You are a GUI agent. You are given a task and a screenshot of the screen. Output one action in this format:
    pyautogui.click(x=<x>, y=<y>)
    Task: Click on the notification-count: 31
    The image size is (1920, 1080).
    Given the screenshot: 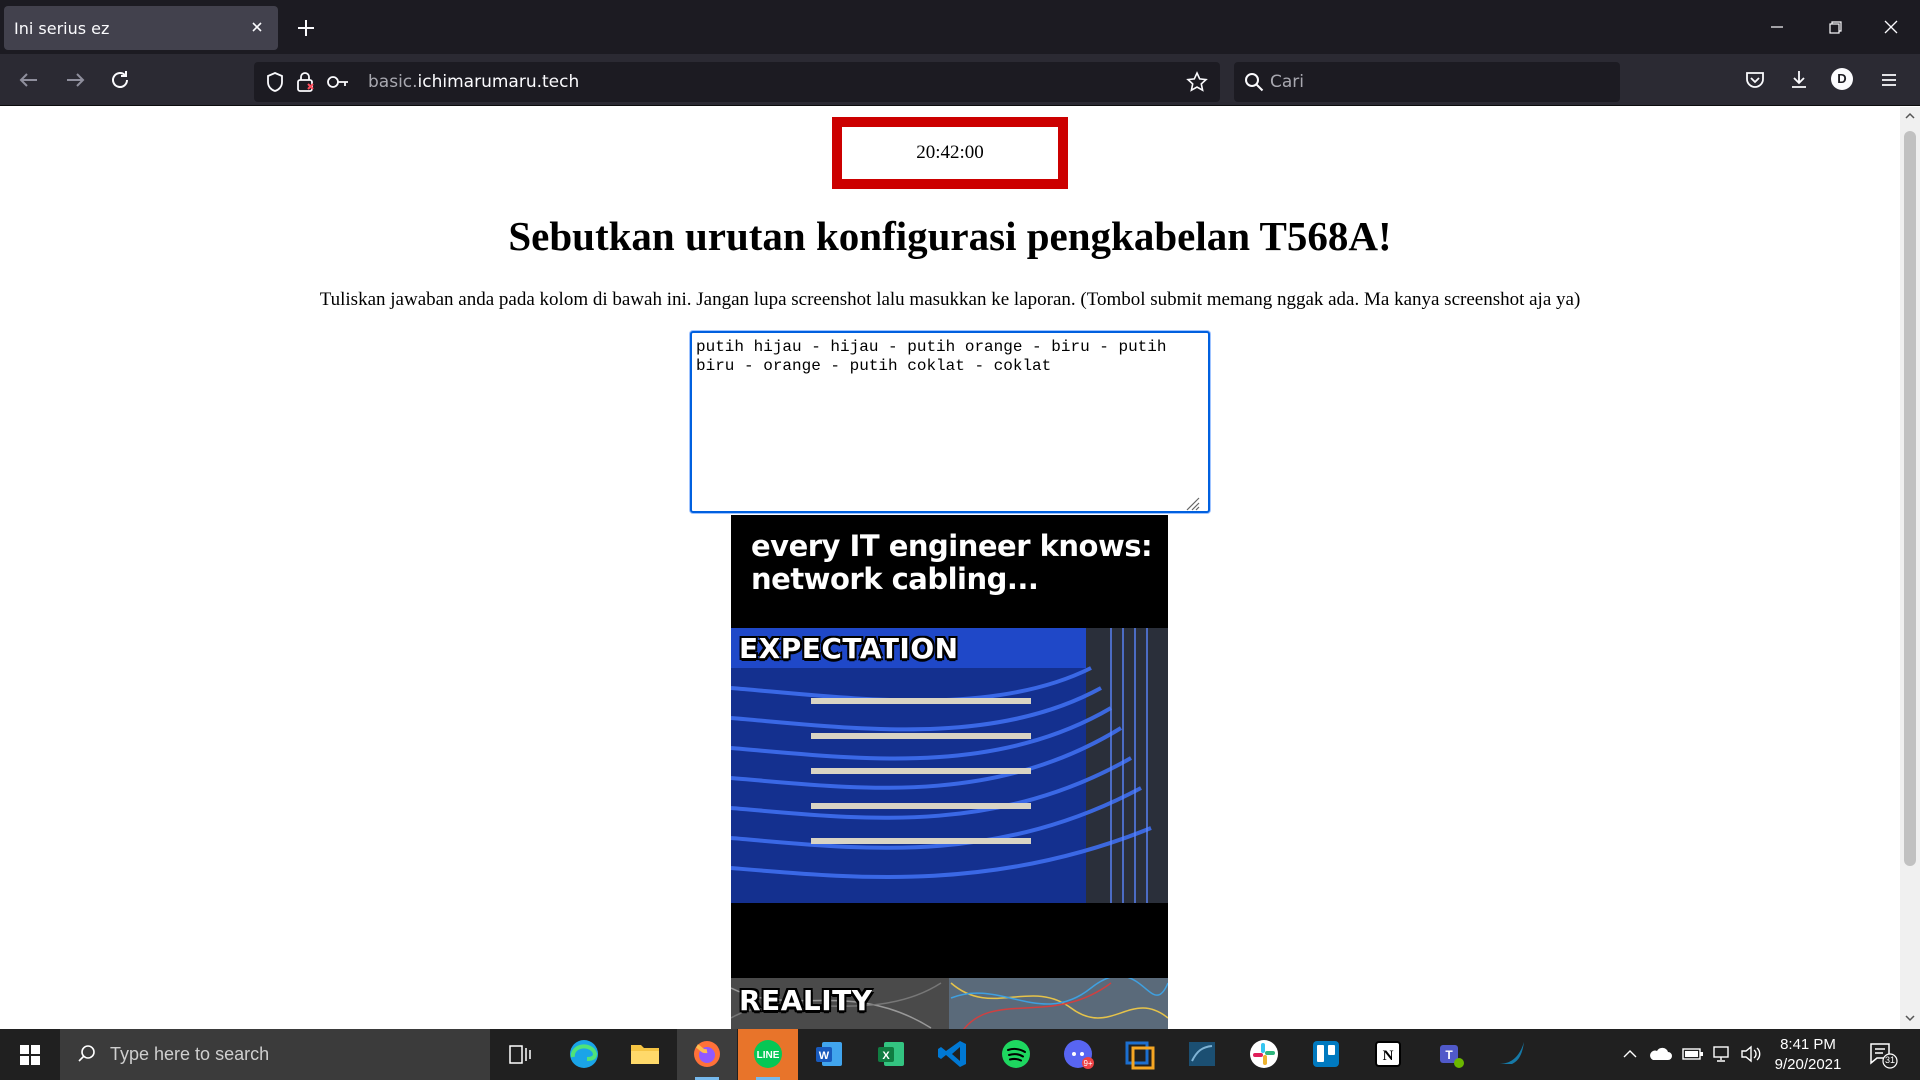 What is the action you would take?
    pyautogui.click(x=1889, y=1060)
    